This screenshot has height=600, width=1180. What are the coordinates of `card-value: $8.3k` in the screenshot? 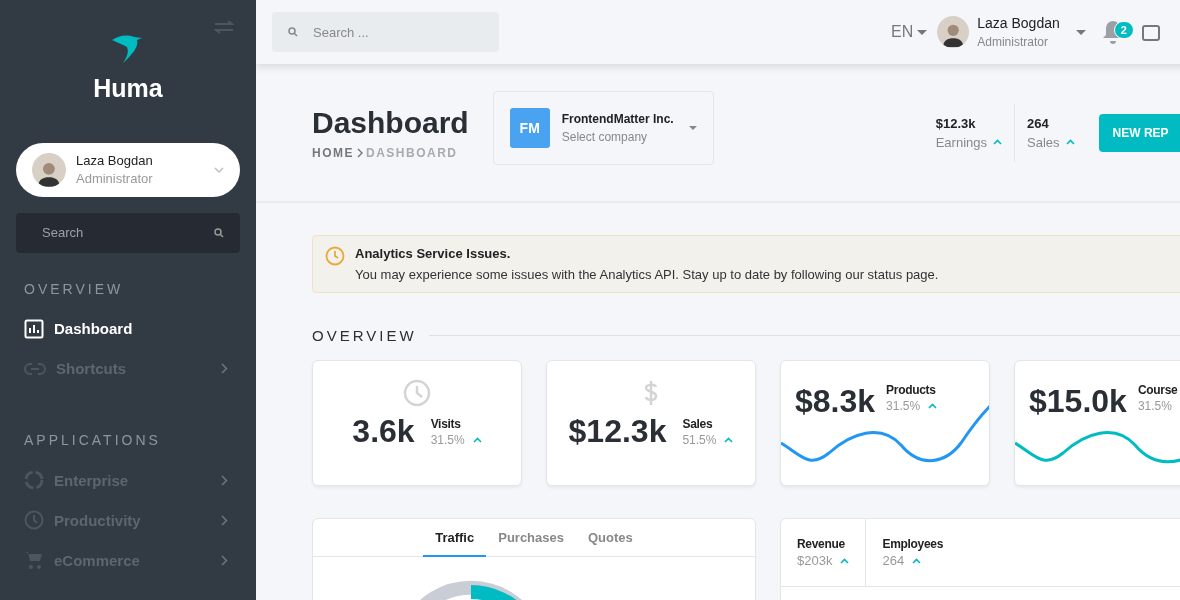 It's located at (835, 401).